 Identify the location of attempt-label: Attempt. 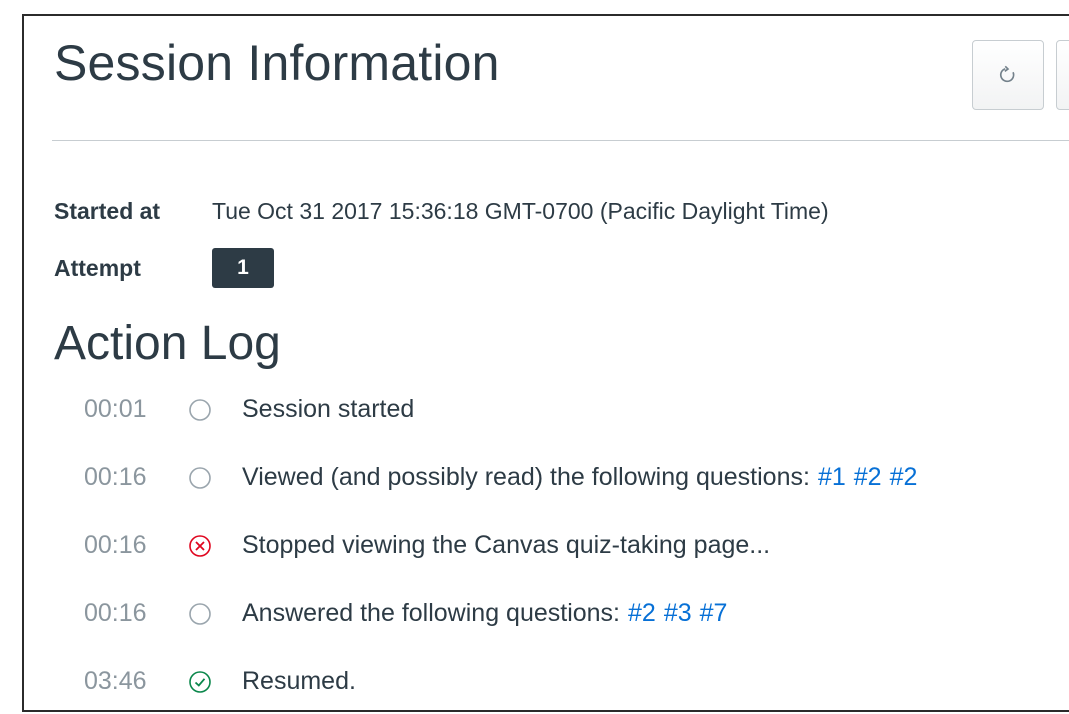
(97, 267).